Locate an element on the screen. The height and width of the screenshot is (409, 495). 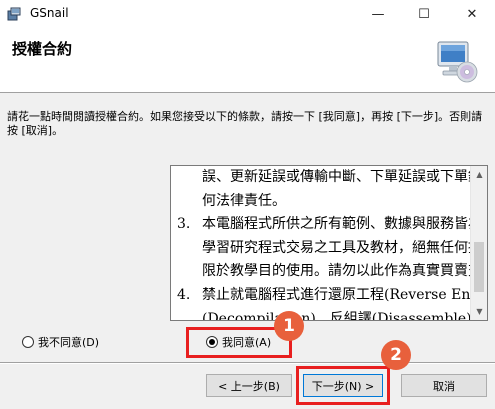
license-line: 誤、更新延誤或傳輸中斷、下單延誤或下單錯誤等情形)不負任 is located at coordinates (332, 178).